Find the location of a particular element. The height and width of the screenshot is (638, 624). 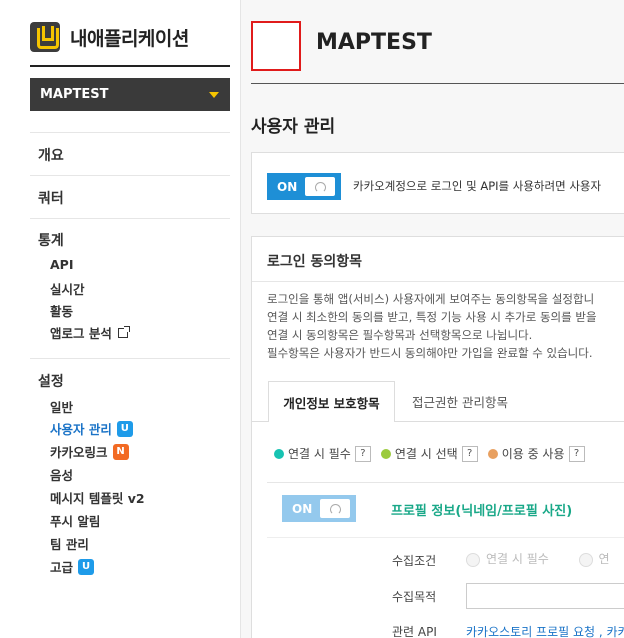

nav-item-label: 사용자 관리 is located at coordinates (81, 429).